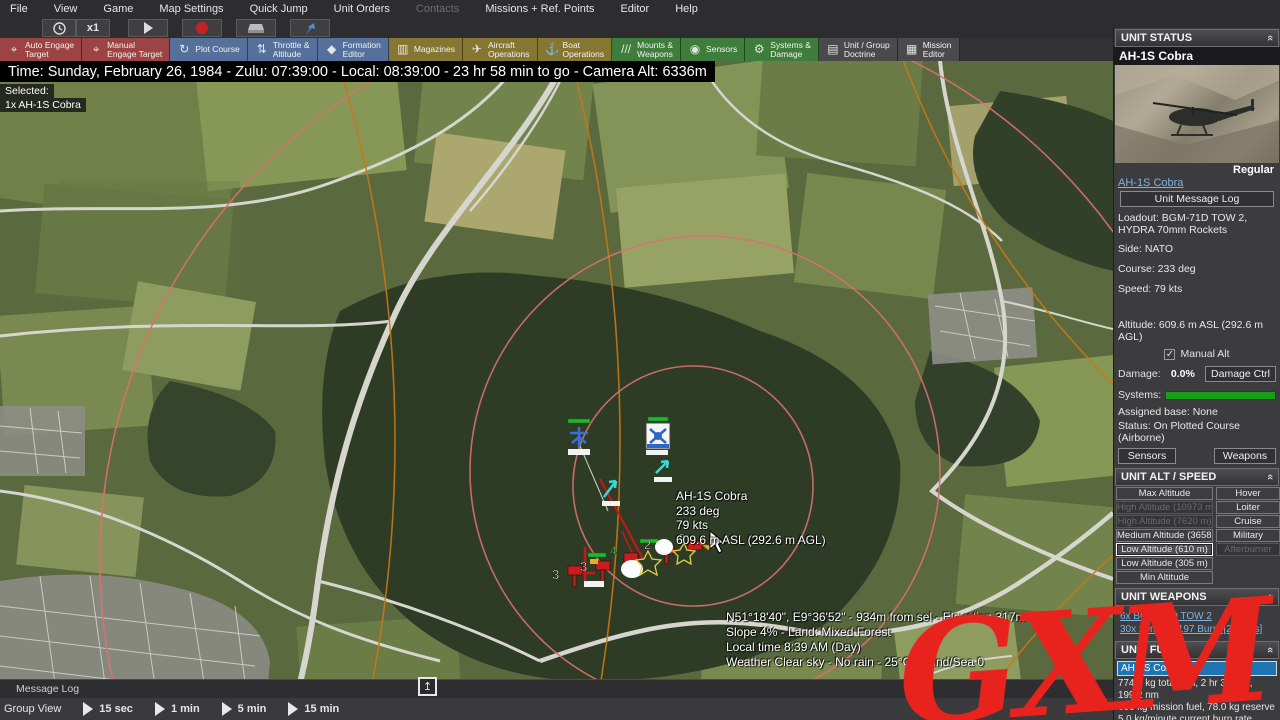 Image resolution: width=1280 pixels, height=720 pixels. What do you see at coordinates (1197, 199) in the screenshot?
I see `unit-message-log-button: Unit Message Log` at bounding box center [1197, 199].